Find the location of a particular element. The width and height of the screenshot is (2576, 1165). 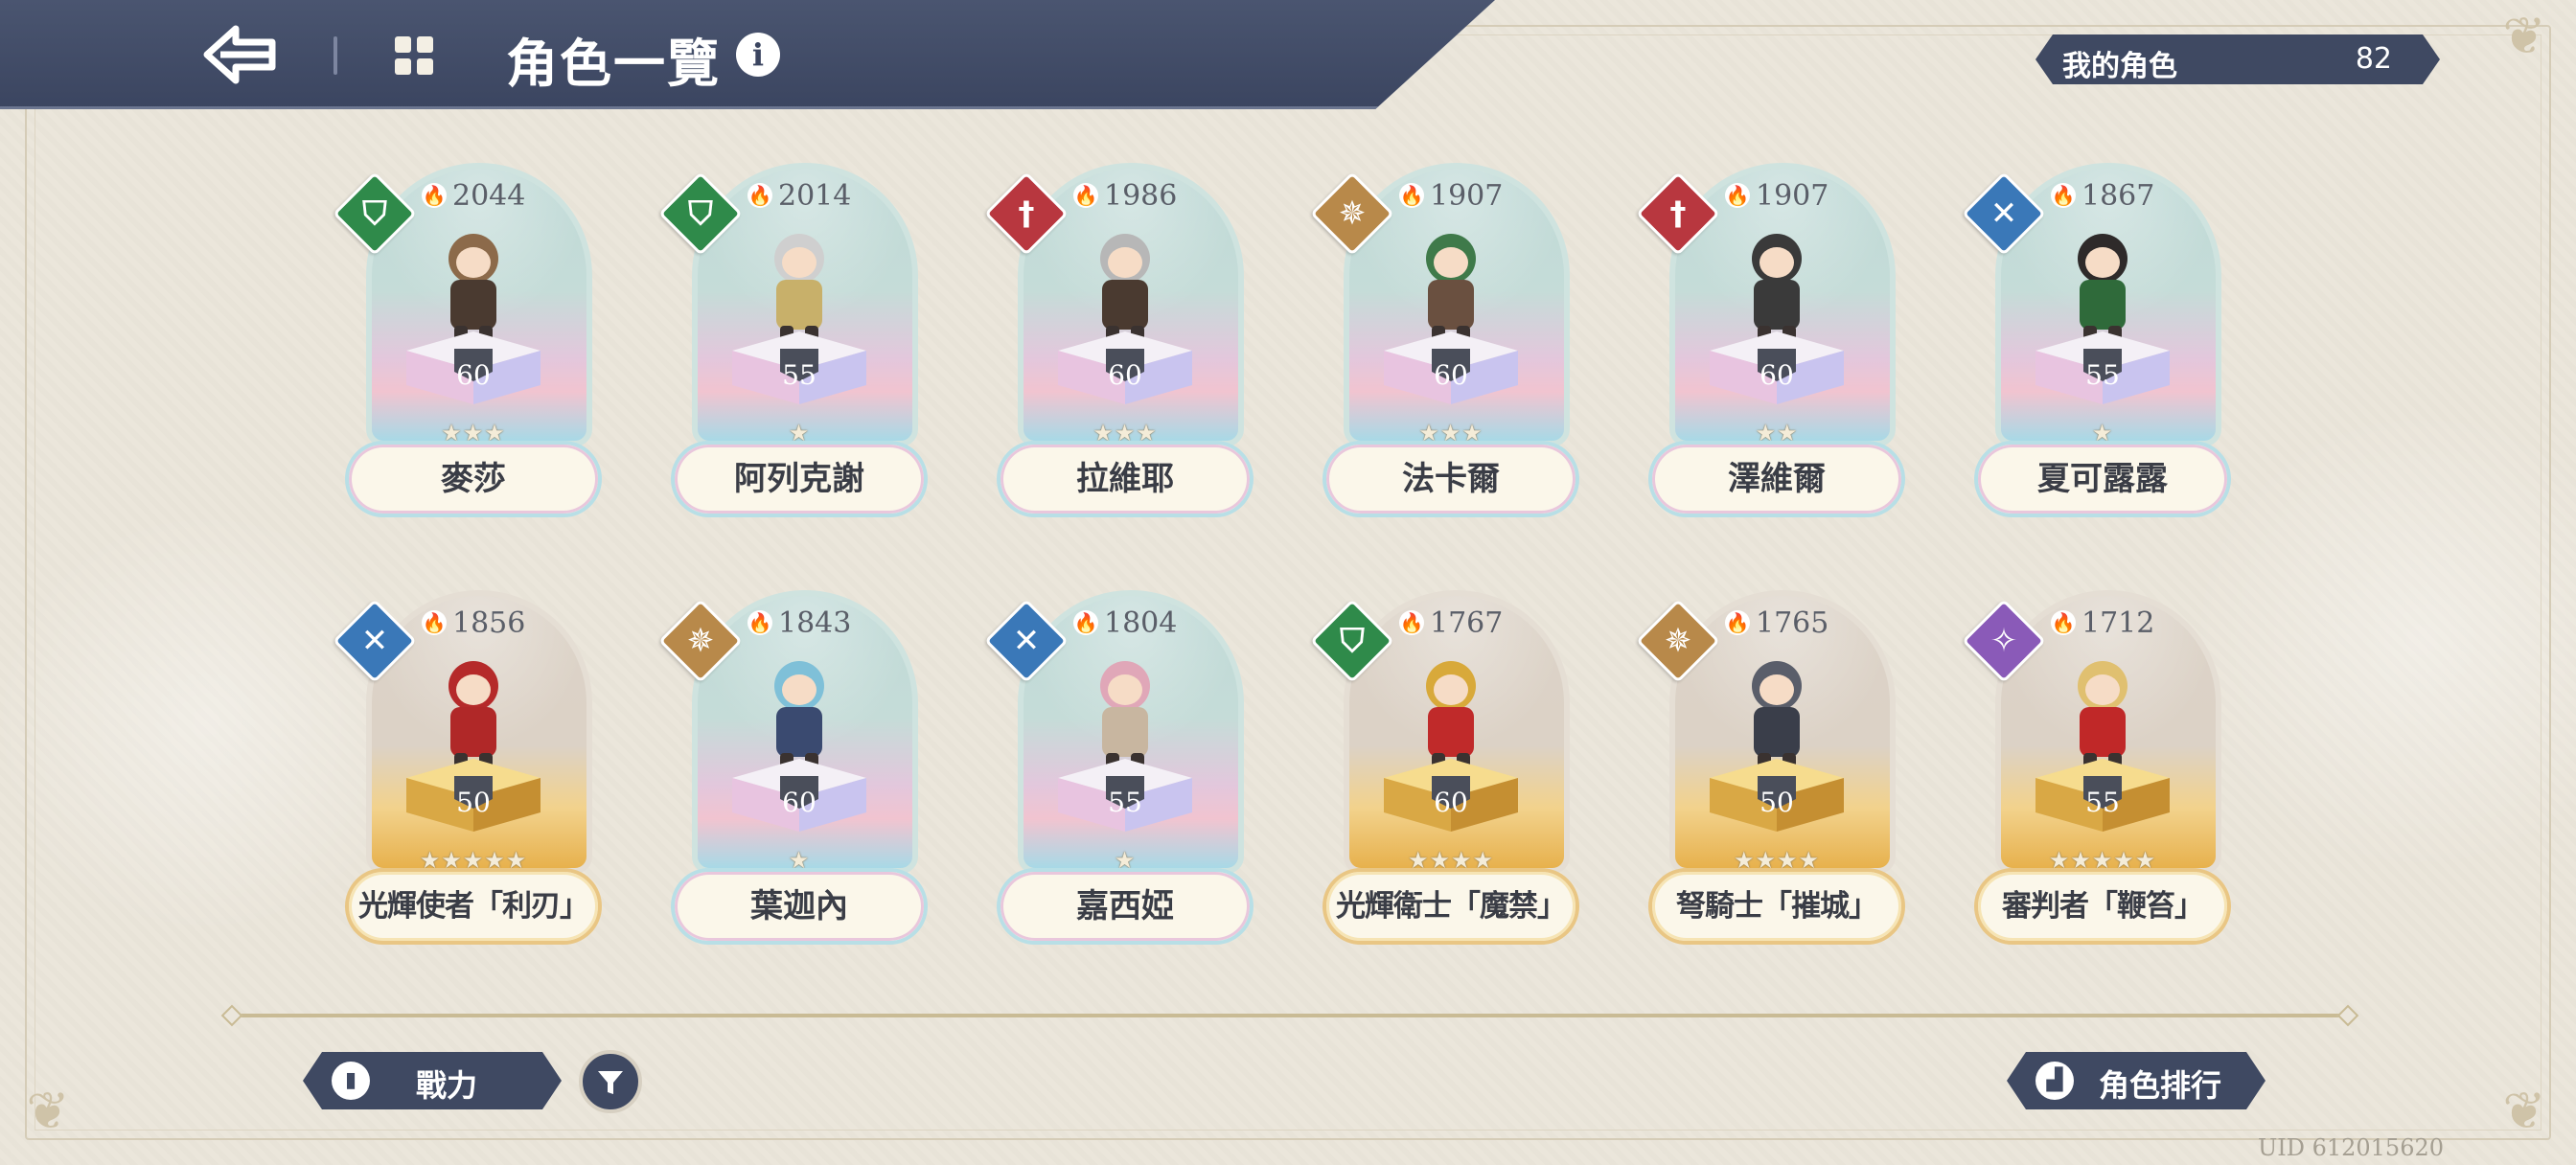

combat-power: 🔥 2044 is located at coordinates (473, 196).